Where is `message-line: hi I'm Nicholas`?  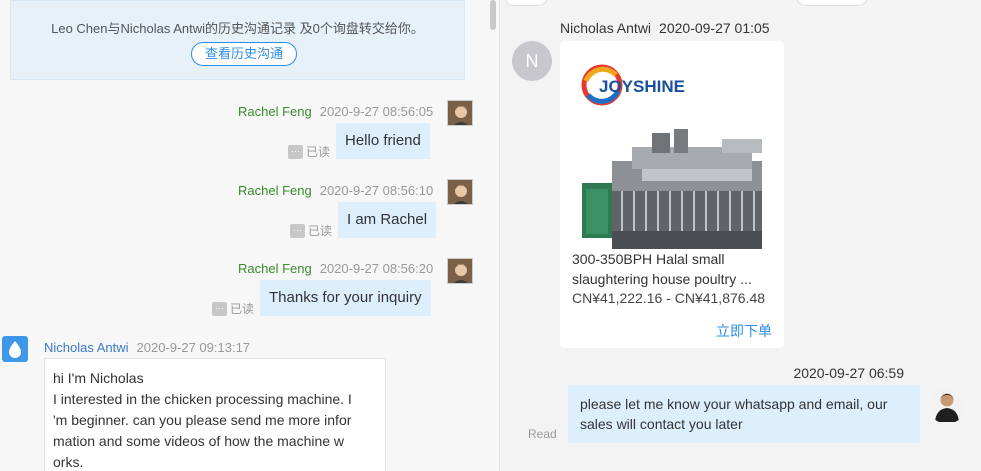
message-line: hi I'm Nicholas is located at coordinates (98, 378).